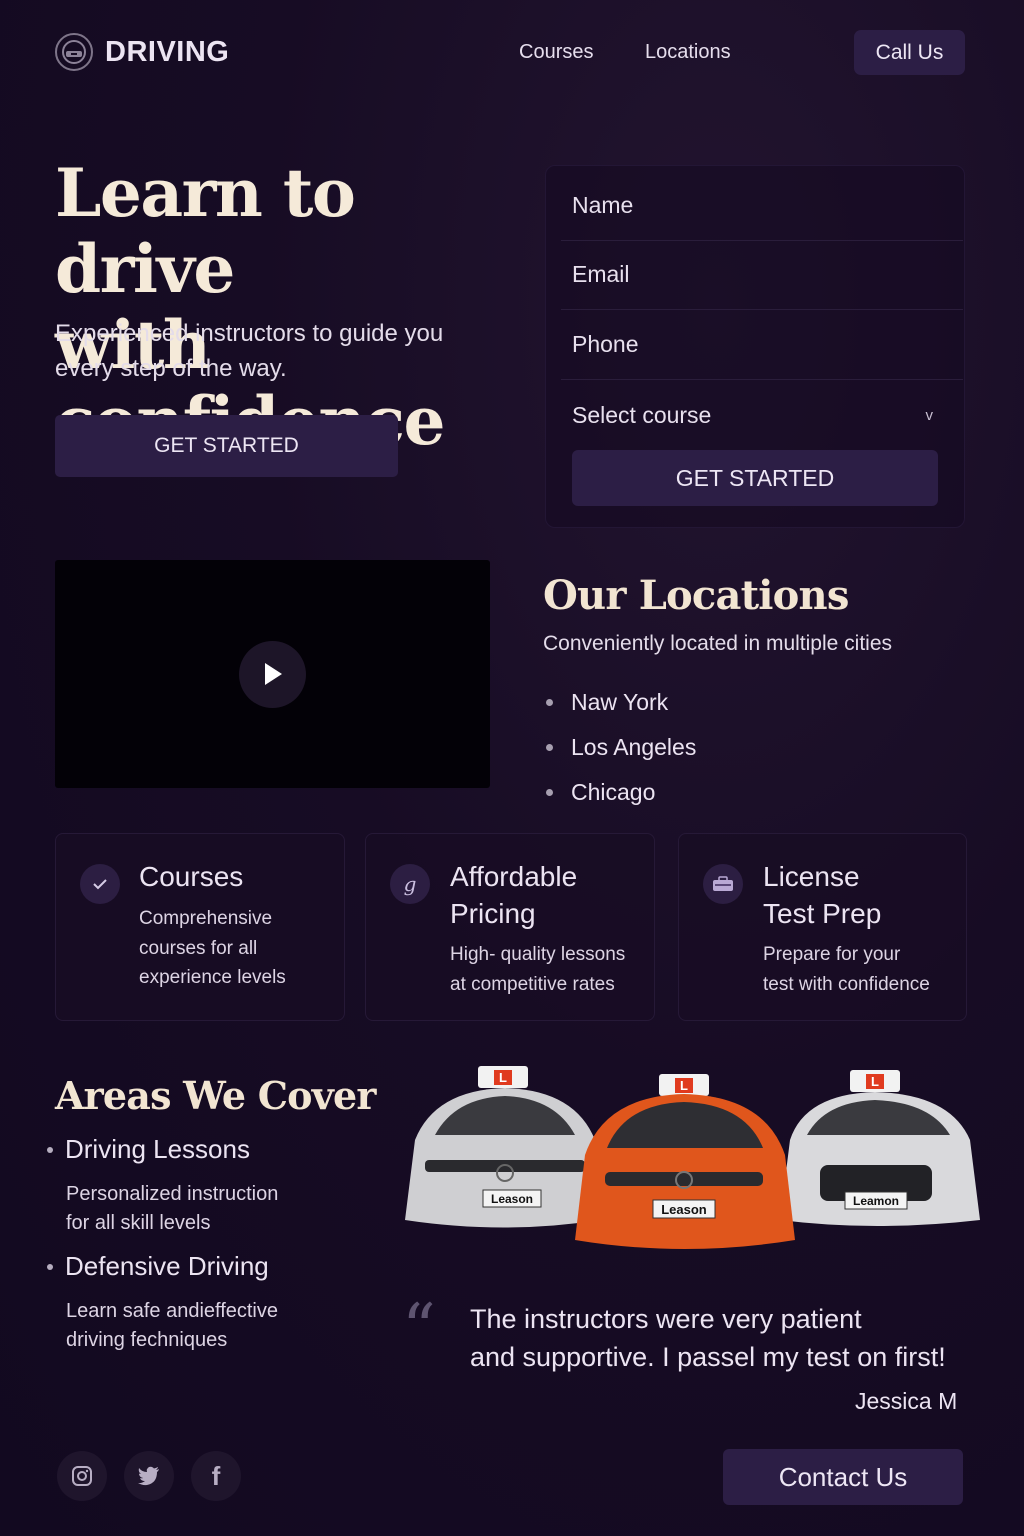  What do you see at coordinates (147, 1340) in the screenshot?
I see `area-desc-line: driving fechniques` at bounding box center [147, 1340].